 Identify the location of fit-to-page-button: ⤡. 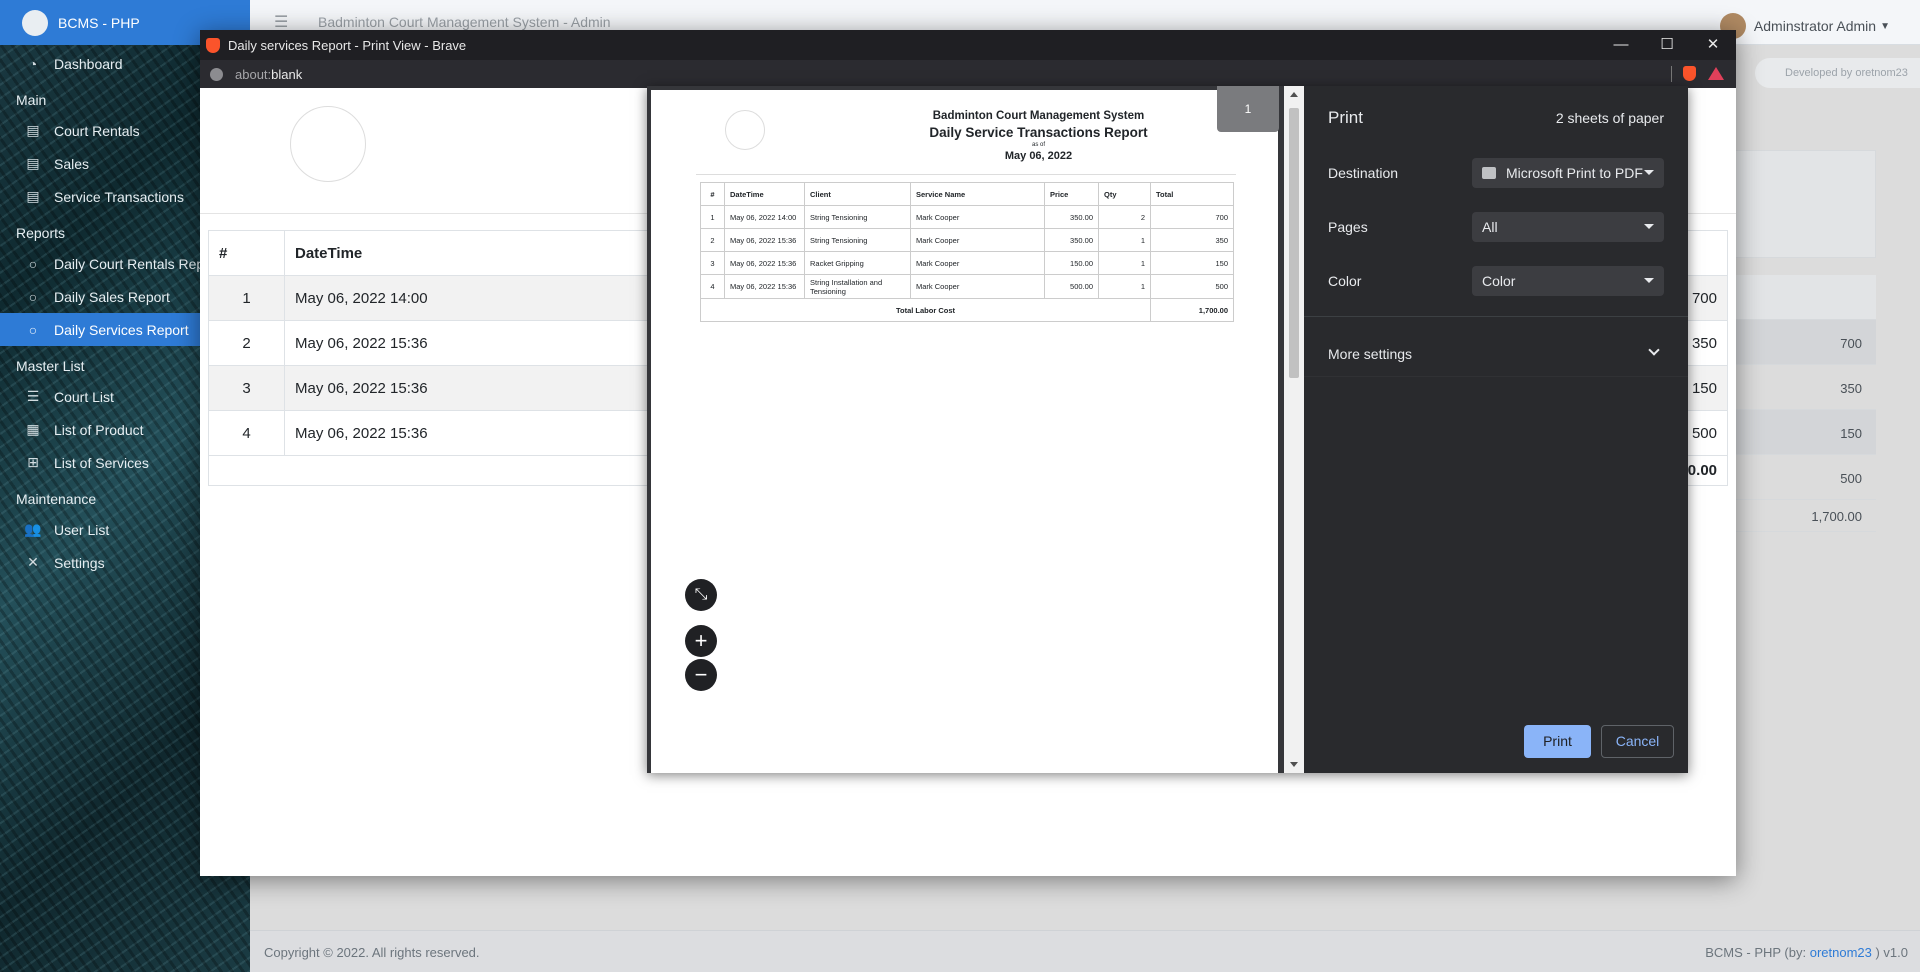
(701, 595).